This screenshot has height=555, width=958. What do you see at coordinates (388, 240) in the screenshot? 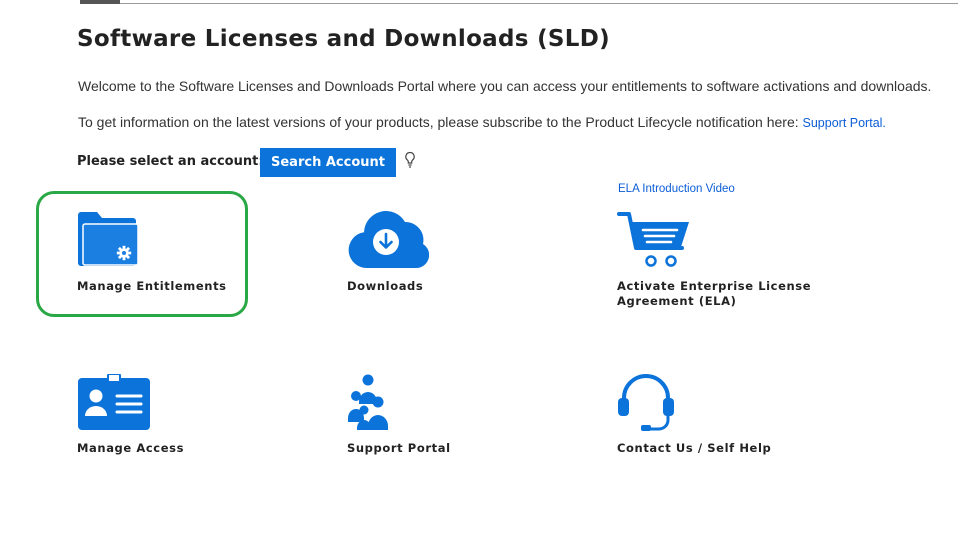
I see `cloud-download-icon` at bounding box center [388, 240].